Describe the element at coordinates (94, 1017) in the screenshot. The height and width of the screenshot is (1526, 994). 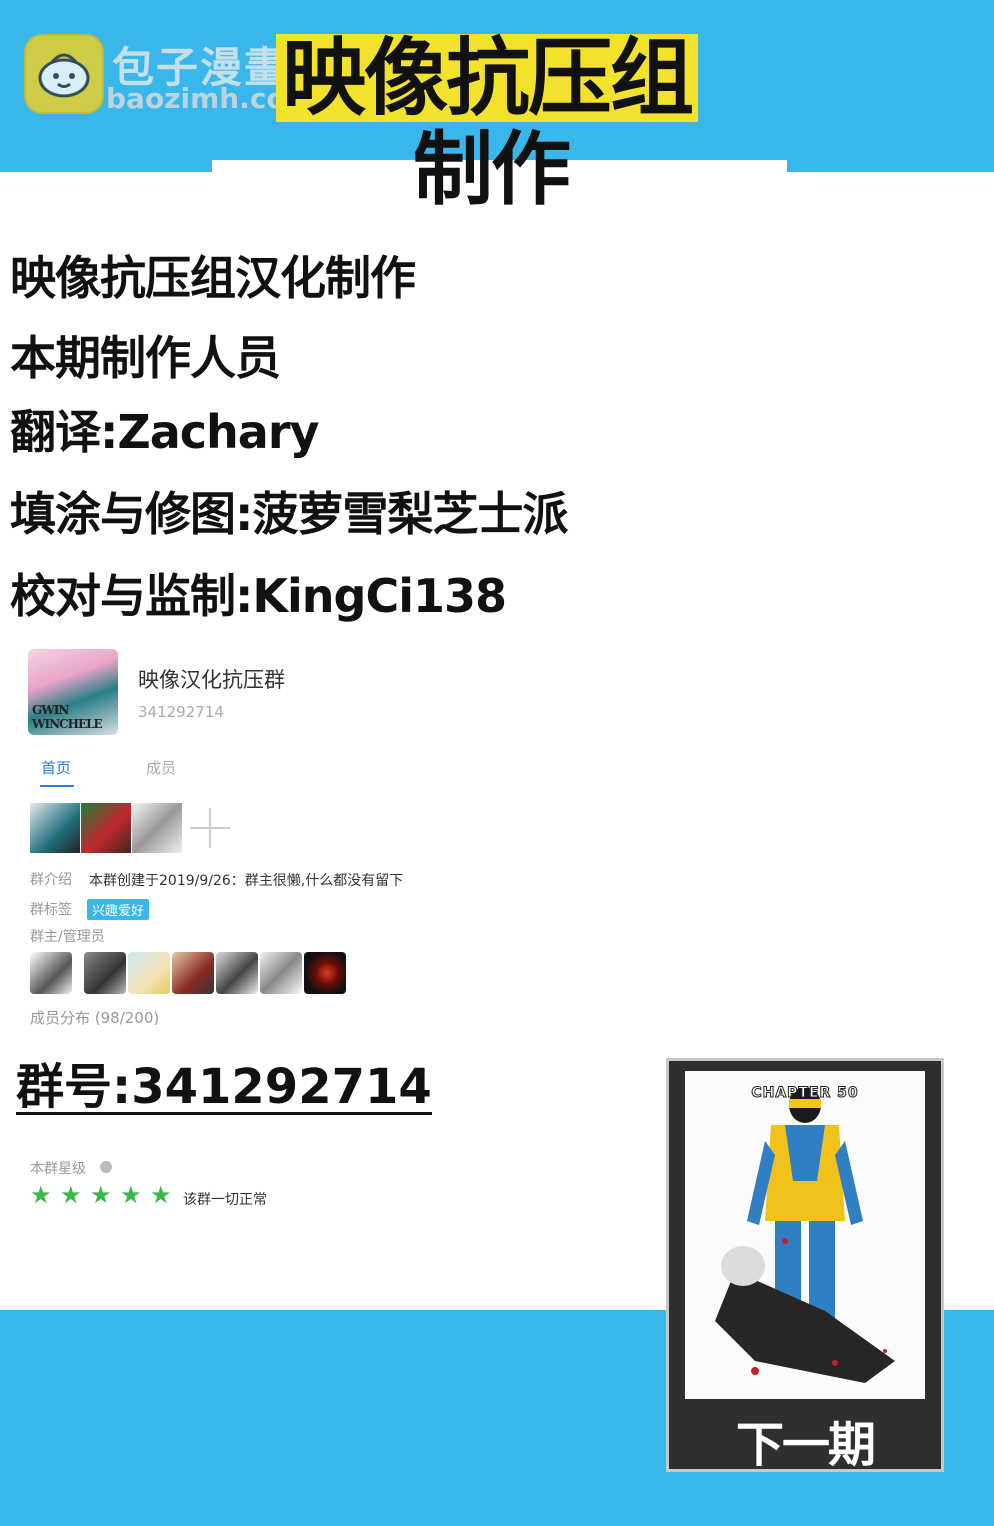
I see `member-distribution: 成员分布 (98/200)` at that location.